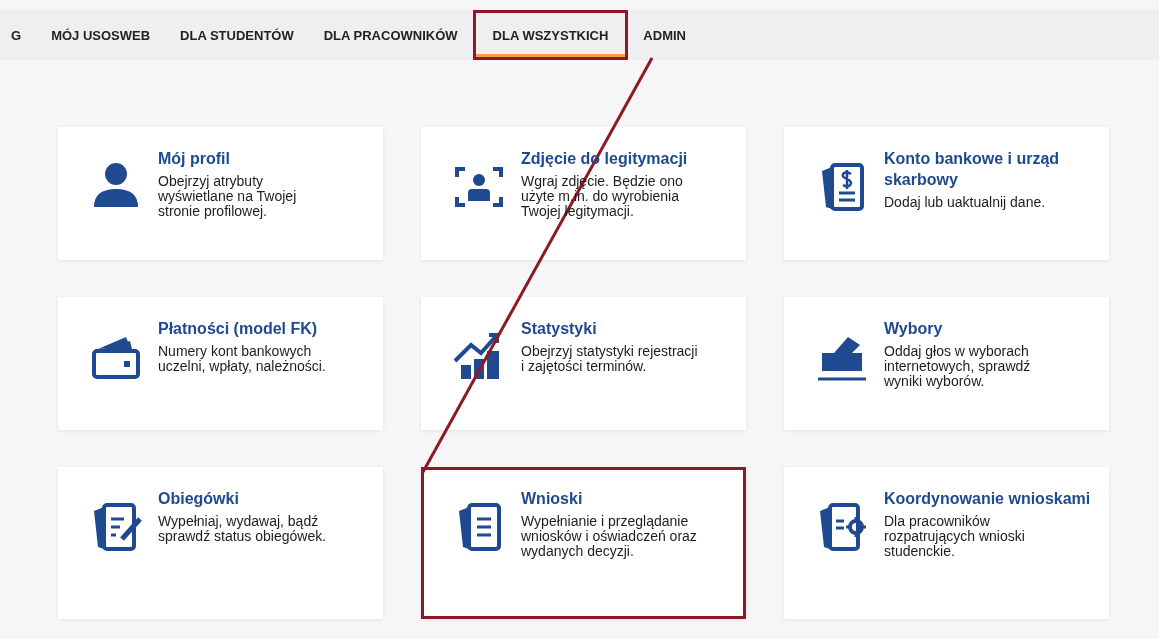  What do you see at coordinates (390, 35) in the screenshot?
I see `nav-tab: DLA PRACOWNIKÓW` at bounding box center [390, 35].